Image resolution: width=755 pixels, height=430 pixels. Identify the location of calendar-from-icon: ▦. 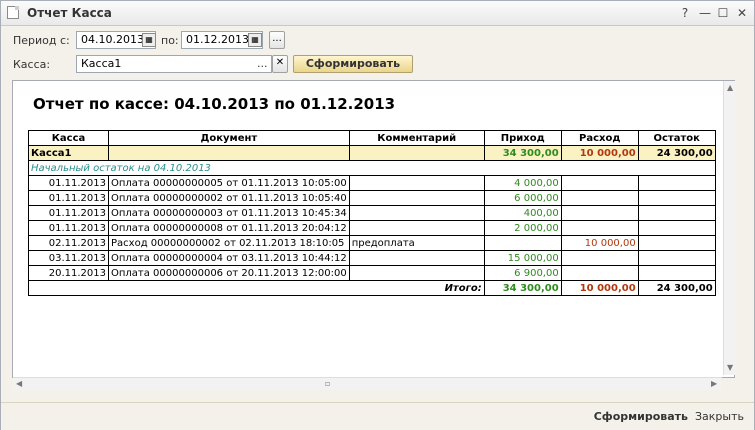
(149, 40).